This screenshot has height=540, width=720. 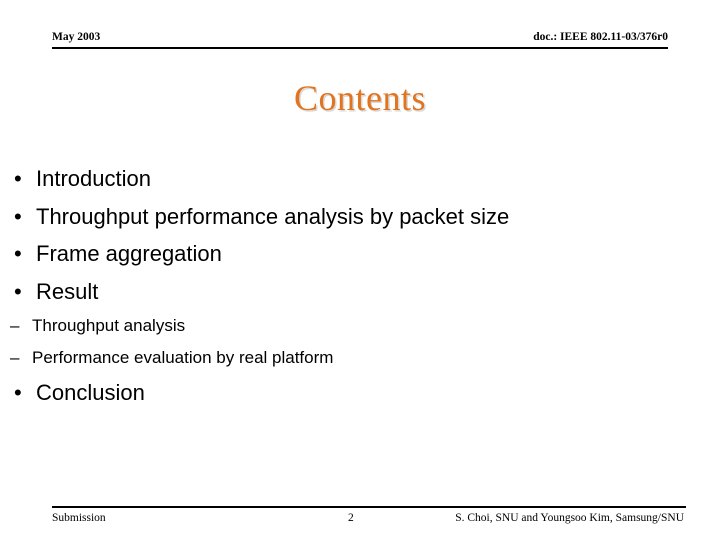 I want to click on footer-submission-label: Submission, so click(x=79, y=518).